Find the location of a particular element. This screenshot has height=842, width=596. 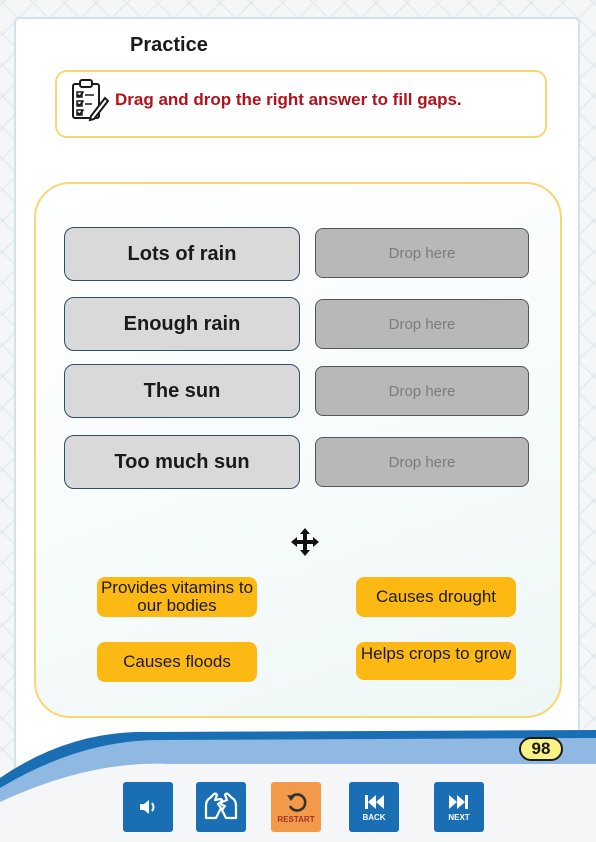

restart-label: RESTART is located at coordinates (296, 819).